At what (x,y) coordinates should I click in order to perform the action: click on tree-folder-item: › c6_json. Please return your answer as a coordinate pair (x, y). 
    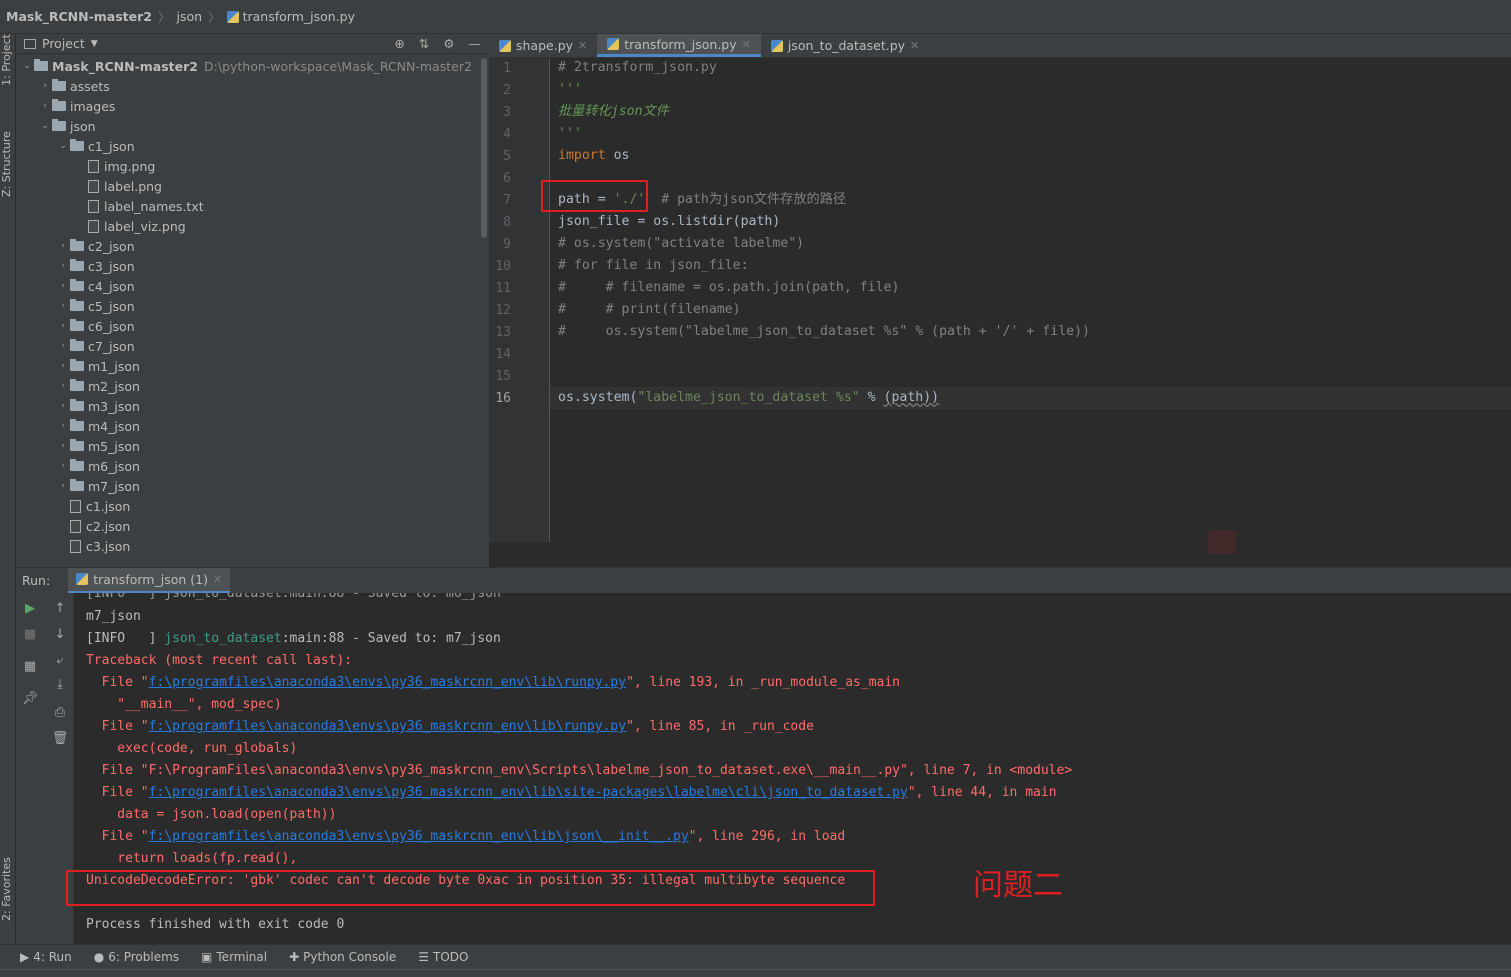
    Looking at the image, I should click on (252, 326).